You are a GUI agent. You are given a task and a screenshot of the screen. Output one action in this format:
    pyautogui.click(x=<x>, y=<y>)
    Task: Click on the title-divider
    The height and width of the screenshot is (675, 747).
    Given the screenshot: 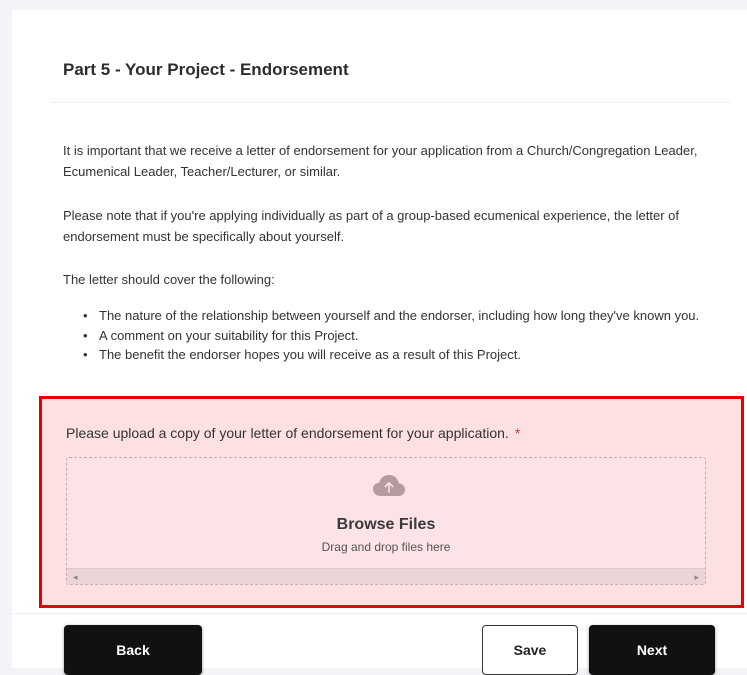 What is the action you would take?
    pyautogui.click(x=390, y=102)
    